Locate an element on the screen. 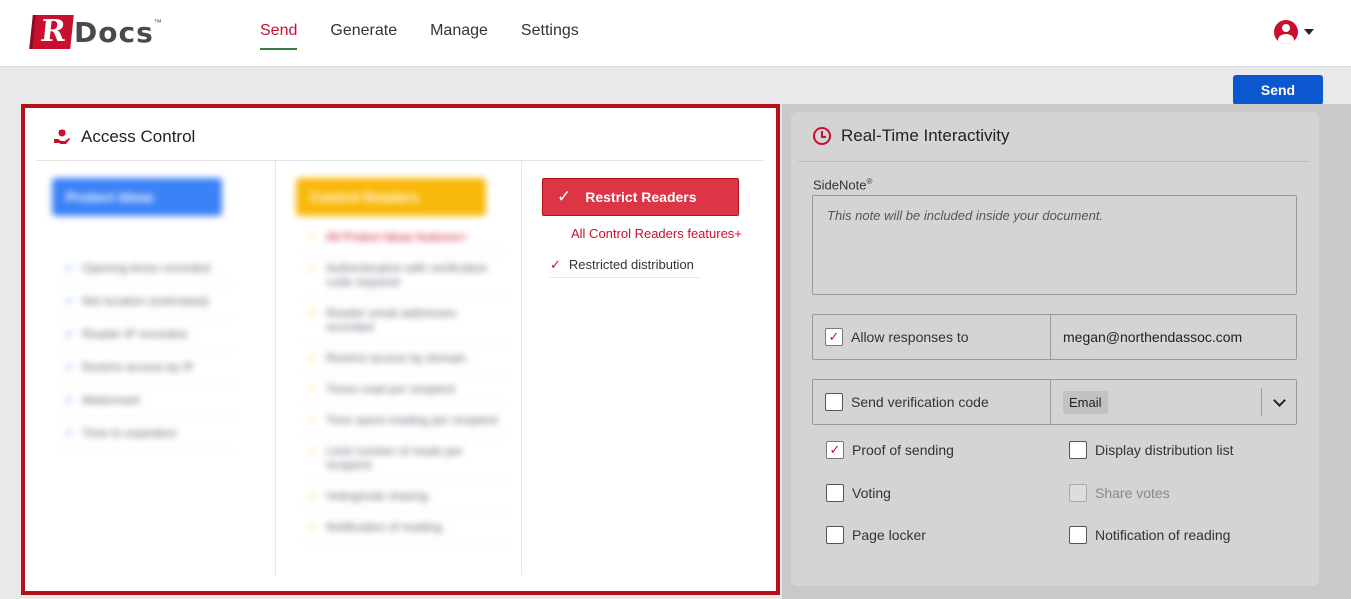 The image size is (1351, 599). notification-reading-checkbox is located at coordinates (1078, 535).